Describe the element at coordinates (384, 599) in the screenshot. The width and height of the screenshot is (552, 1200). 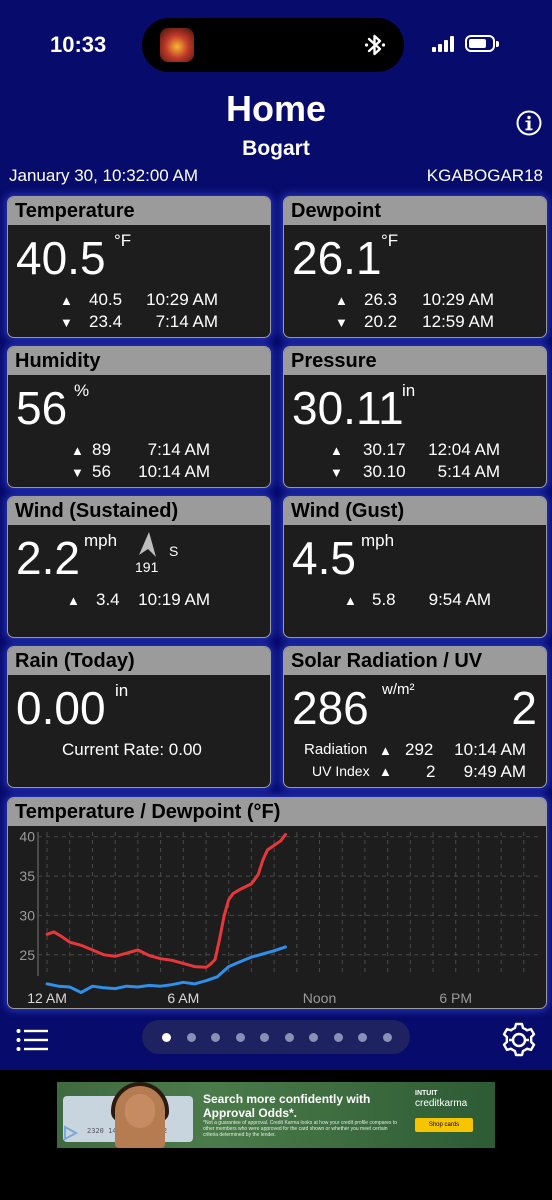
I see `high-value: 5.8` at that location.